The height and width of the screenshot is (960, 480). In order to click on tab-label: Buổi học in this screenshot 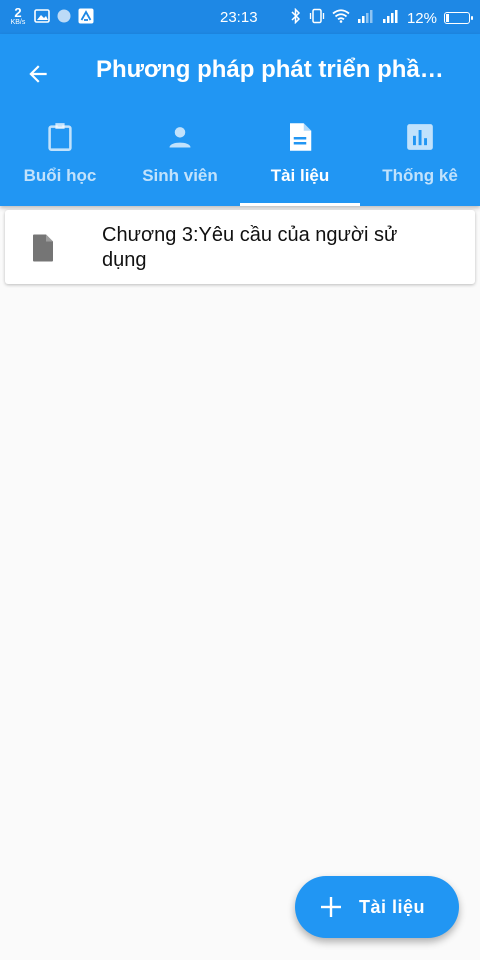, I will do `click(60, 175)`.